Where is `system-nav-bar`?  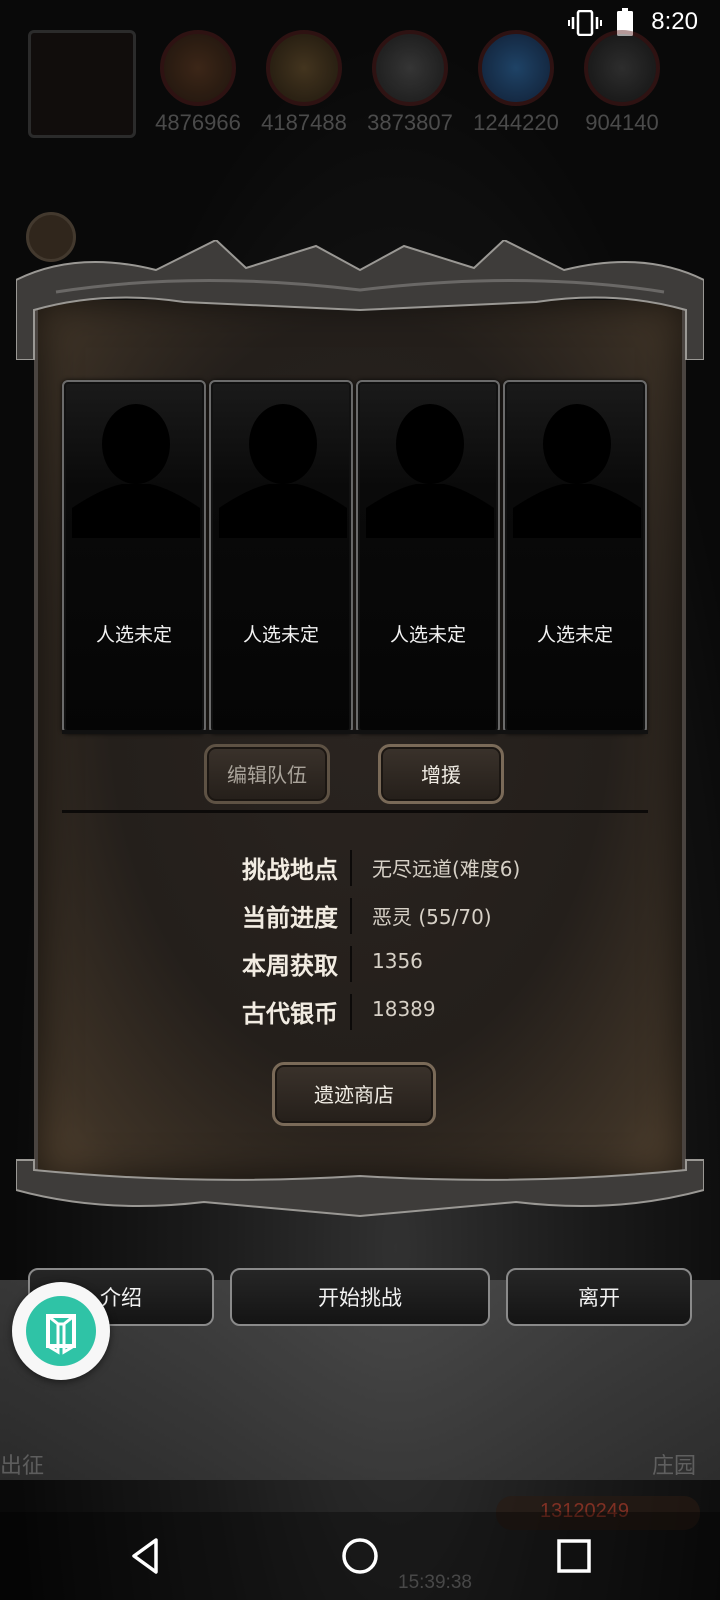 system-nav-bar is located at coordinates (360, 1556).